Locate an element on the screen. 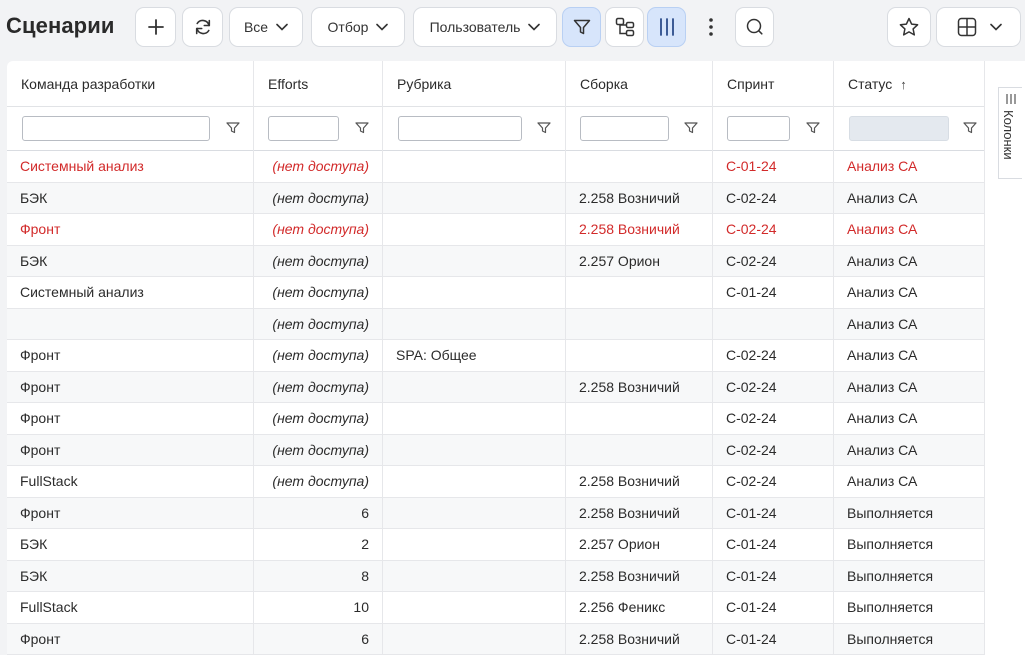 Image resolution: width=1025 pixels, height=655 pixels. filter-input-build is located at coordinates (624, 128).